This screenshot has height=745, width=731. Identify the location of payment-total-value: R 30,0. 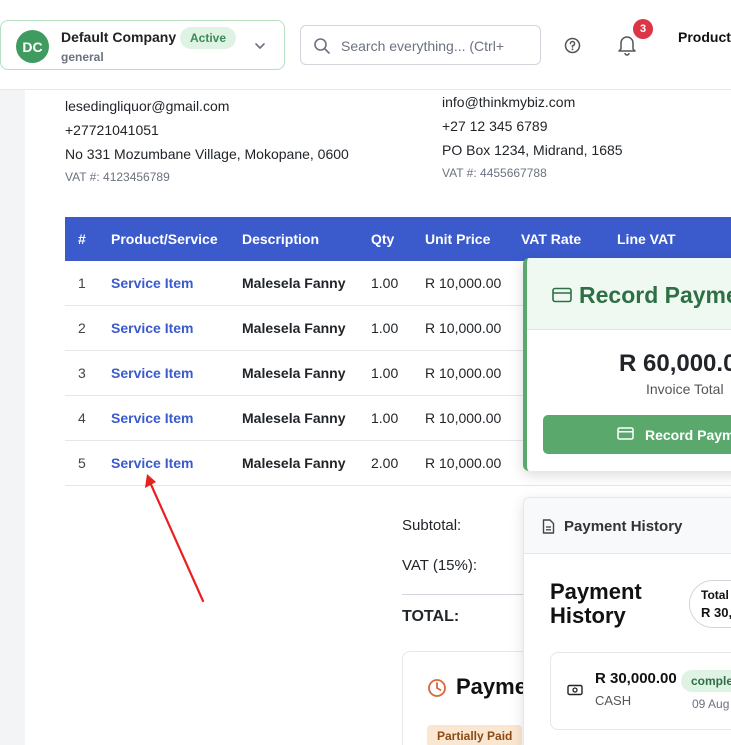
(716, 612).